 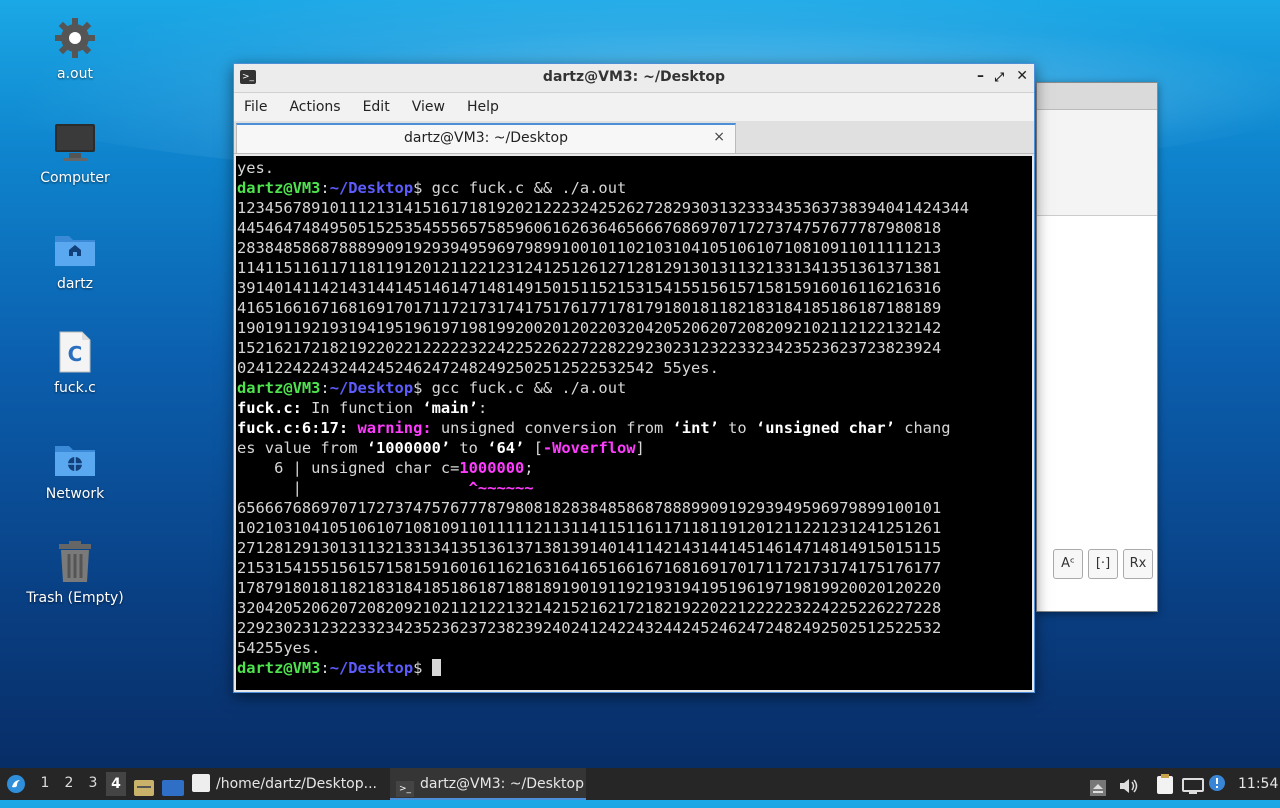 What do you see at coordinates (501, 488) in the screenshot?
I see `caret-marker: ^~~~~~~` at bounding box center [501, 488].